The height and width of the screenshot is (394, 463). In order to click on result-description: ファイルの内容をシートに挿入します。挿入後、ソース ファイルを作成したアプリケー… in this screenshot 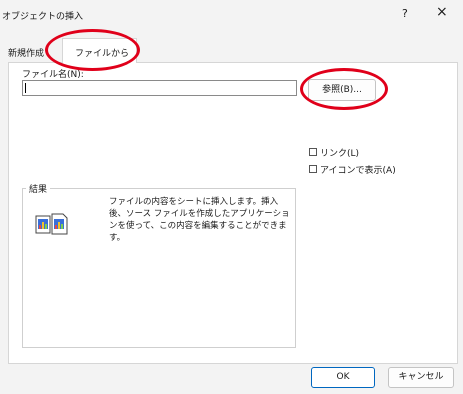, I will do `click(199, 220)`.